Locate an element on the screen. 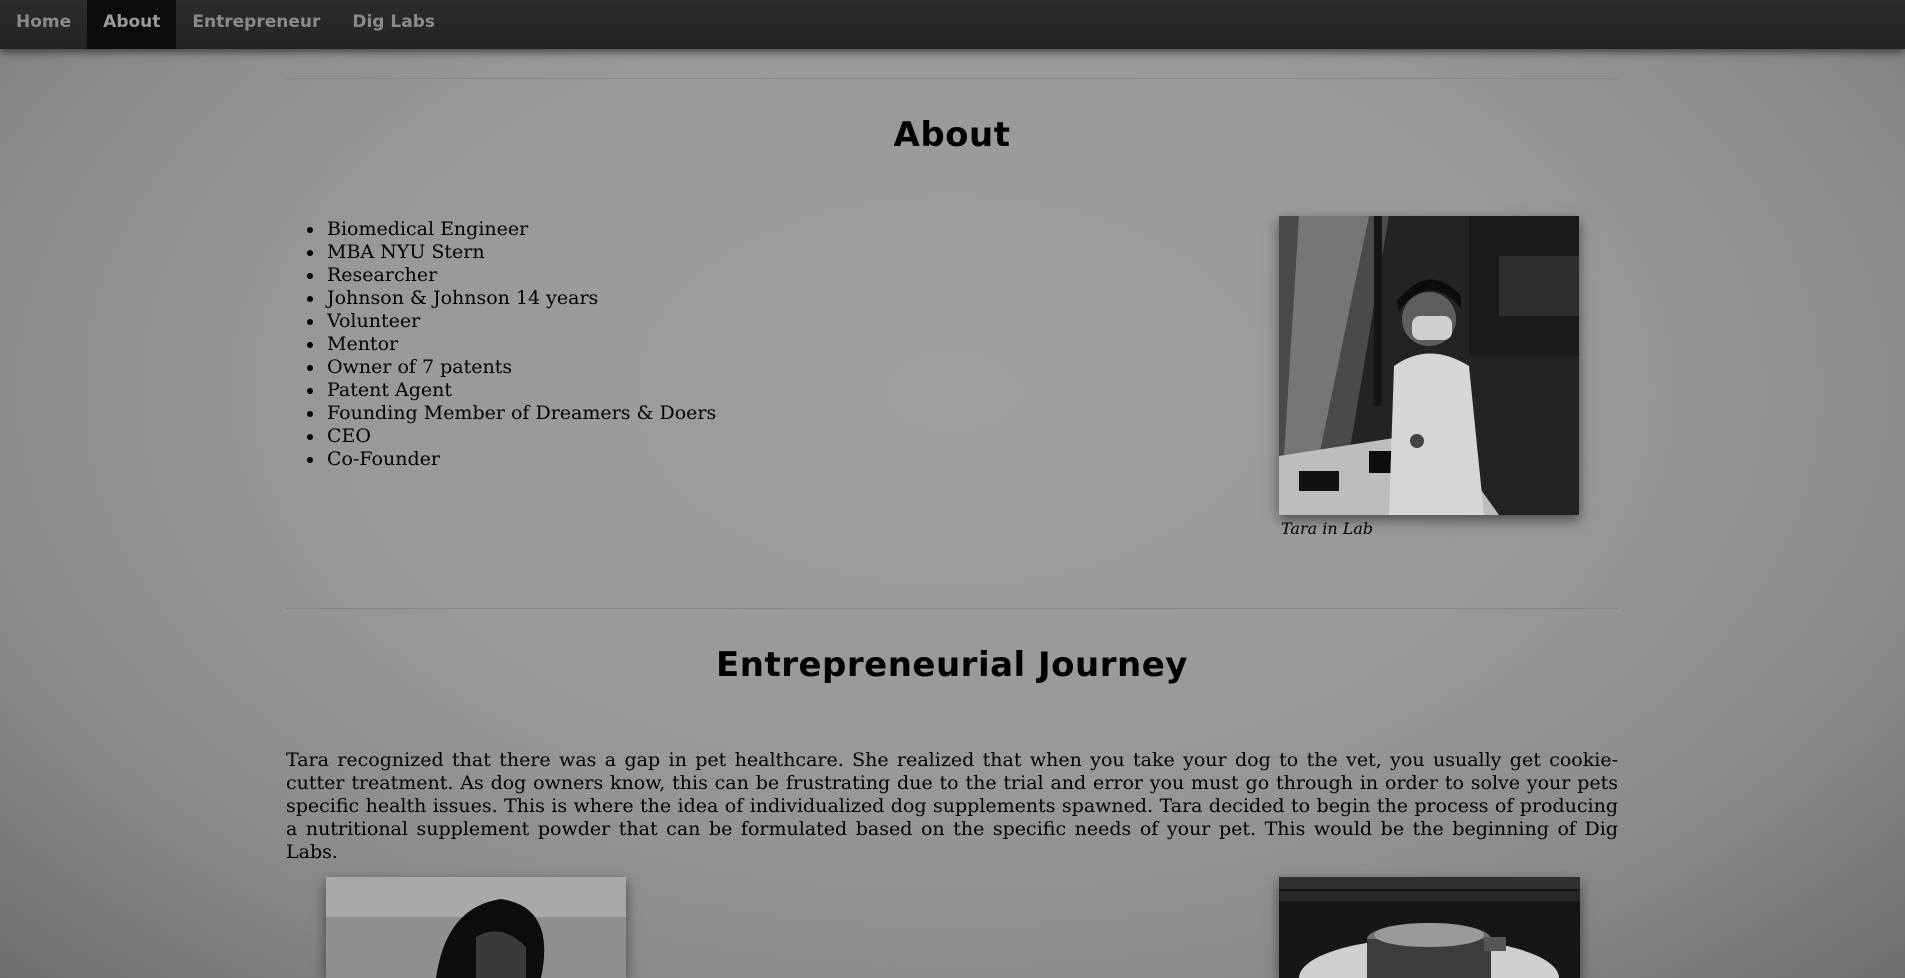 This screenshot has height=978, width=1905. nav-about: About is located at coordinates (132, 24).